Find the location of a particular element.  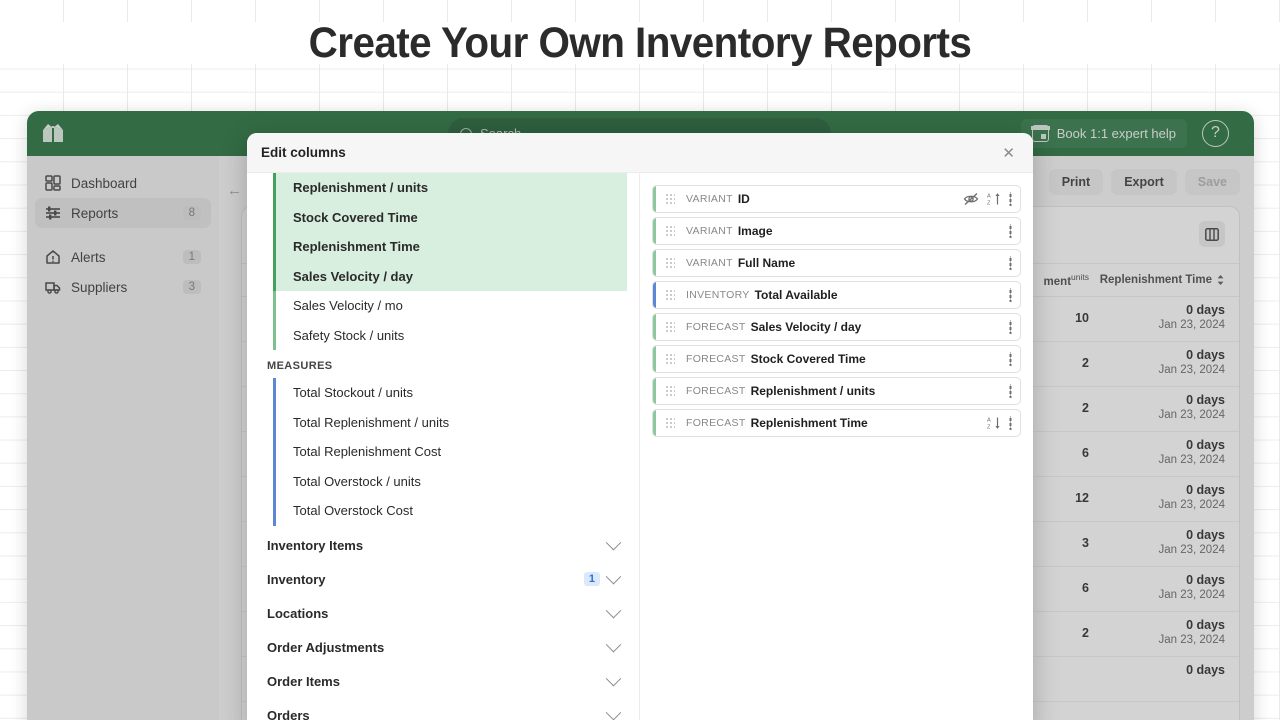

selected-column-chip: FORECAST Stock Covered Time is located at coordinates (836, 359).